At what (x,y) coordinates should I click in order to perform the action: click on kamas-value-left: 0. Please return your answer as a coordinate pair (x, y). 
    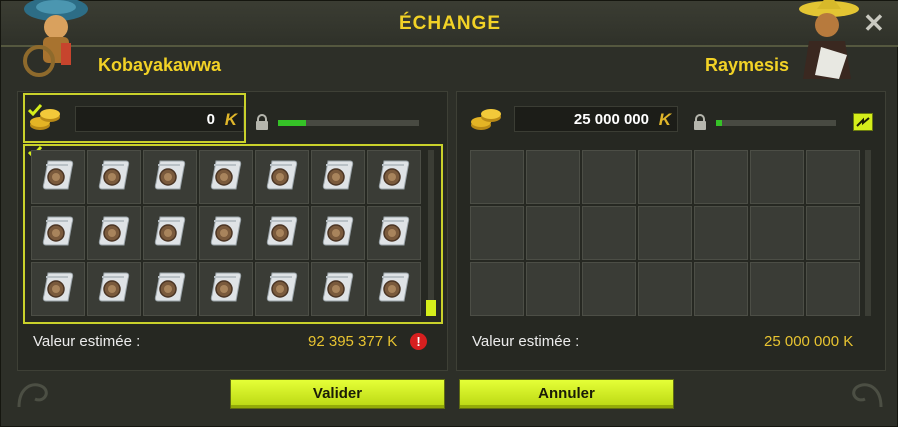
    Looking at the image, I should click on (210, 119).